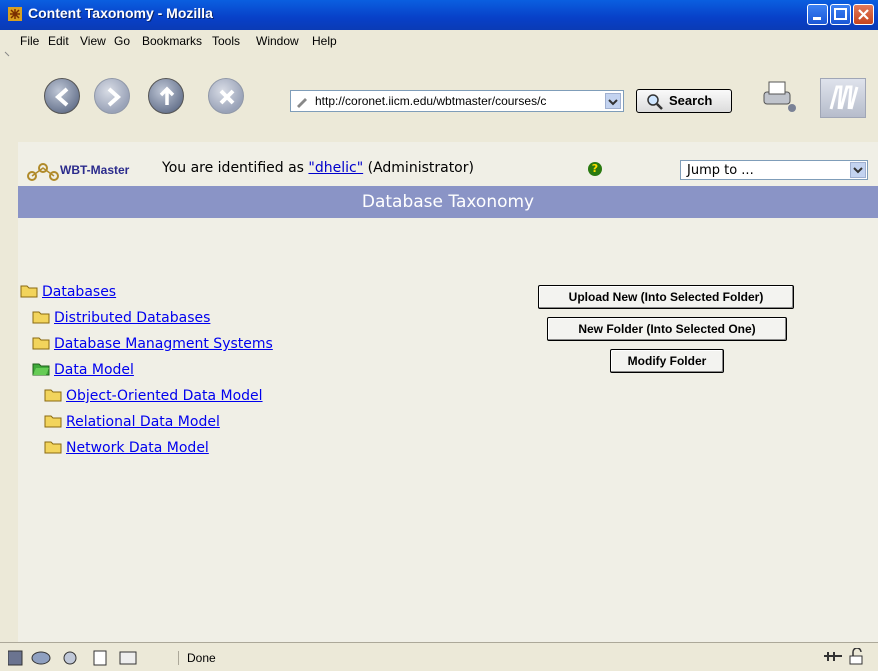 This screenshot has width=878, height=671. I want to click on reload-button, so click(166, 96).